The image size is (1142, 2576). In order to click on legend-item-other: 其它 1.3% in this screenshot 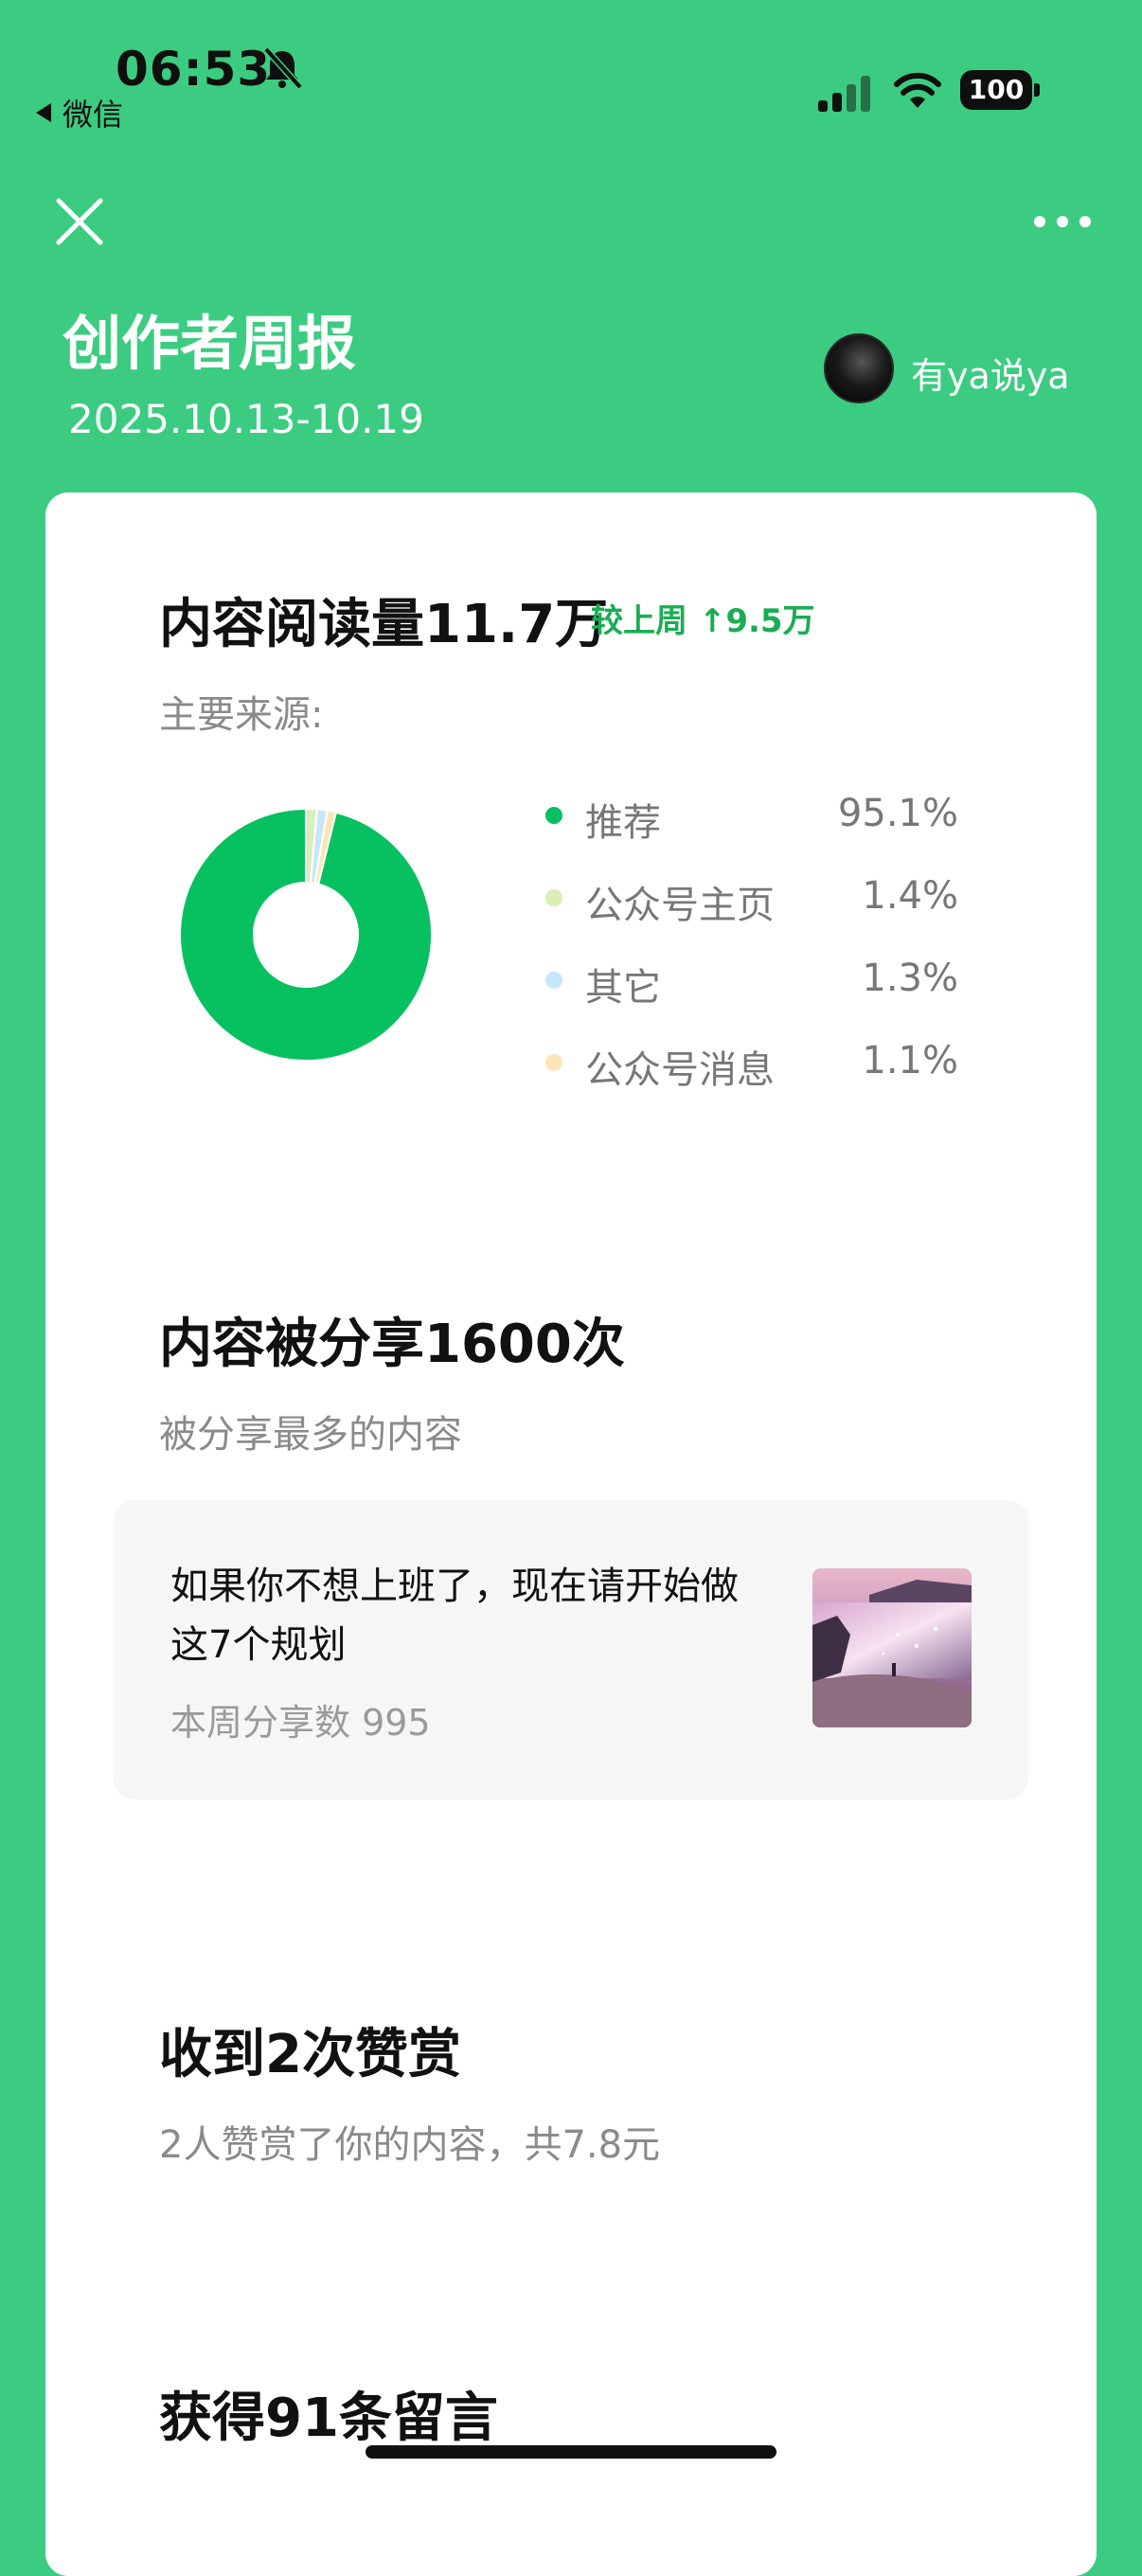, I will do `click(750, 980)`.